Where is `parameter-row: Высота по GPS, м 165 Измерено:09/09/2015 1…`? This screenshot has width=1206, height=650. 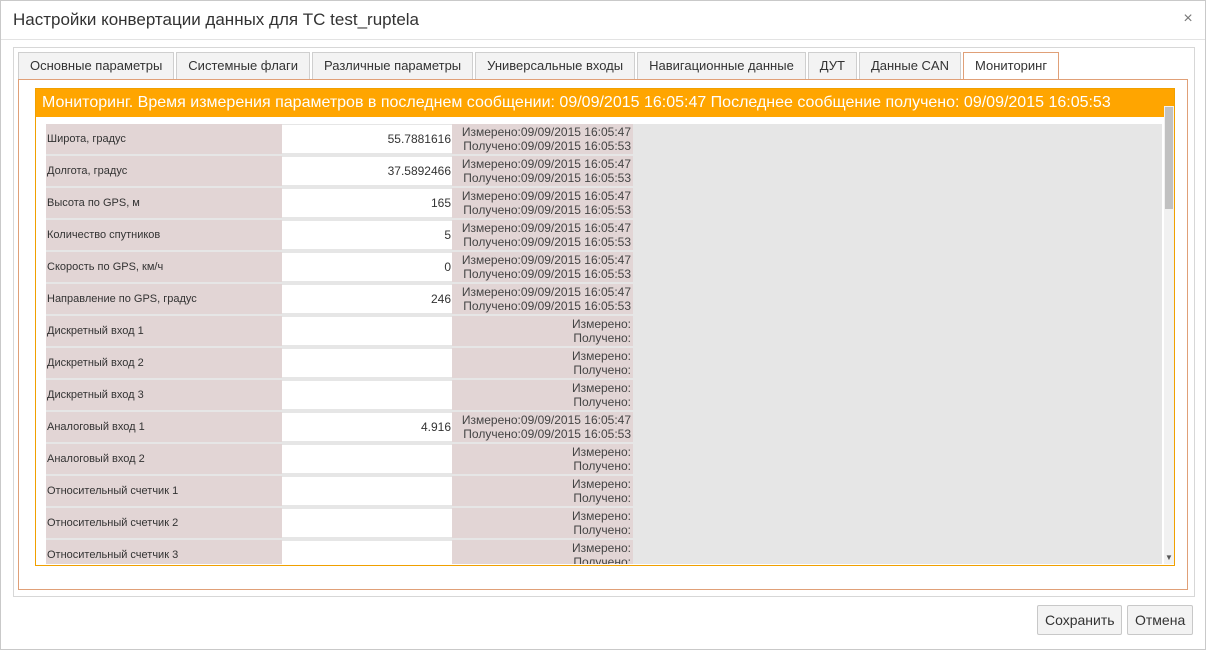 parameter-row: Высота по GPS, м 165 Измерено:09/09/2015 1… is located at coordinates (339, 204).